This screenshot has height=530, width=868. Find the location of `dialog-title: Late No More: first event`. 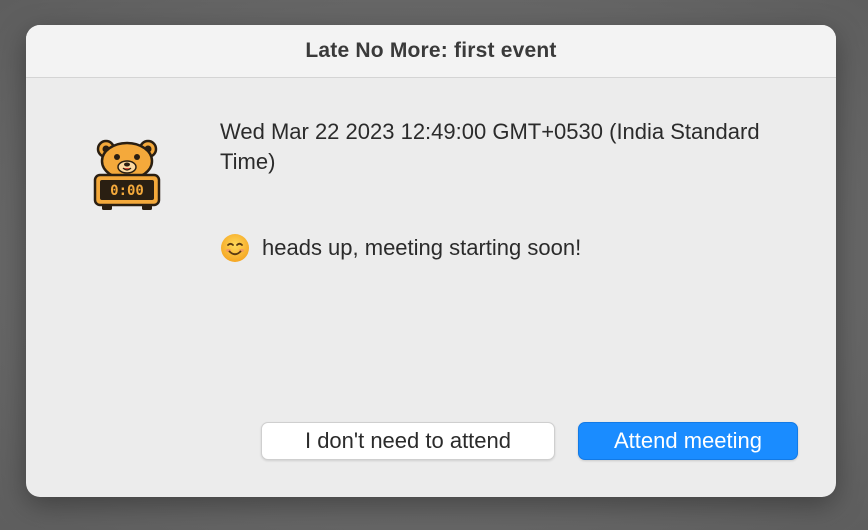

dialog-title: Late No More: first event is located at coordinates (431, 50).